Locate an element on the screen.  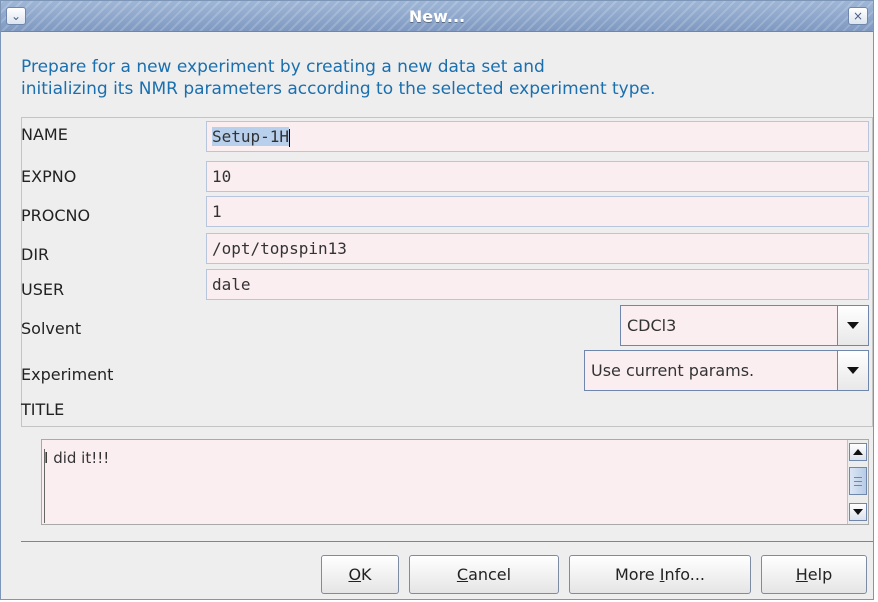
cancel-button: Cancel is located at coordinates (484, 574).